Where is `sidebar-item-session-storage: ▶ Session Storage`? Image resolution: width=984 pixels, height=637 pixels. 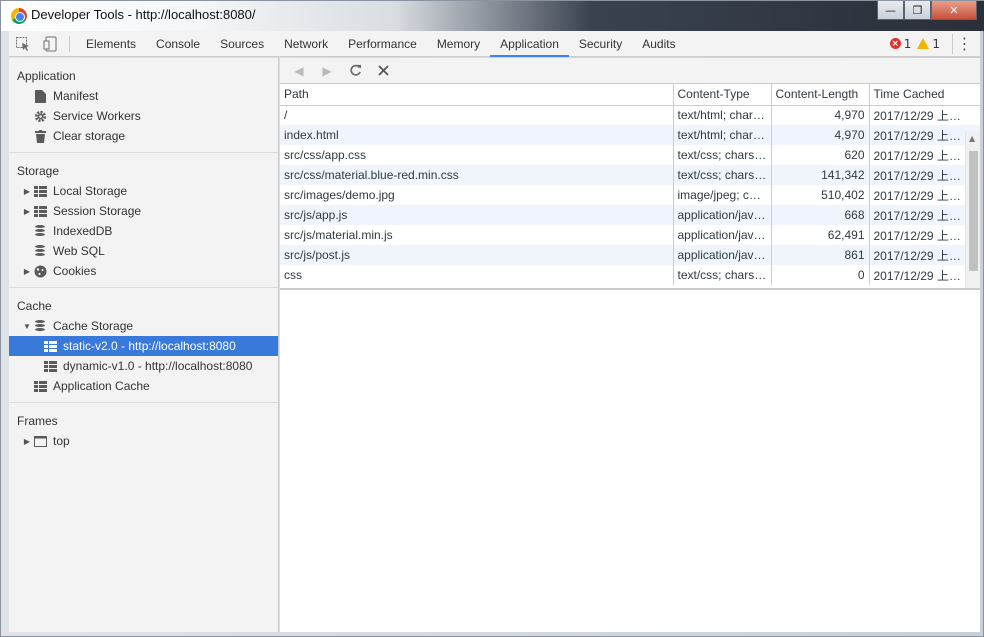 sidebar-item-session-storage: ▶ Session Storage is located at coordinates (143, 211).